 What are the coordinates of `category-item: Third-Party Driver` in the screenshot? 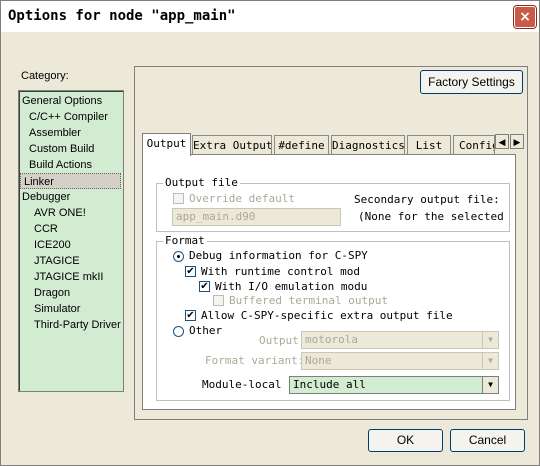 It's located at (77, 325).